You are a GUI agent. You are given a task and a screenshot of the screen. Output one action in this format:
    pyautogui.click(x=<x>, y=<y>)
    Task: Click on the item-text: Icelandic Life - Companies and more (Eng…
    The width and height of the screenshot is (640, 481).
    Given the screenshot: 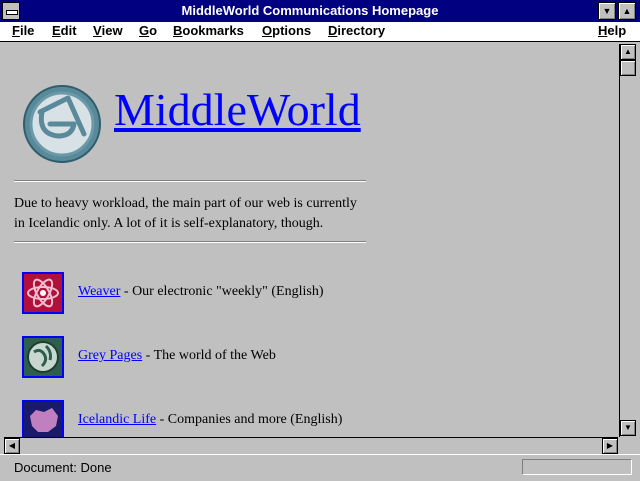 What is the action you would take?
    pyautogui.click(x=210, y=420)
    